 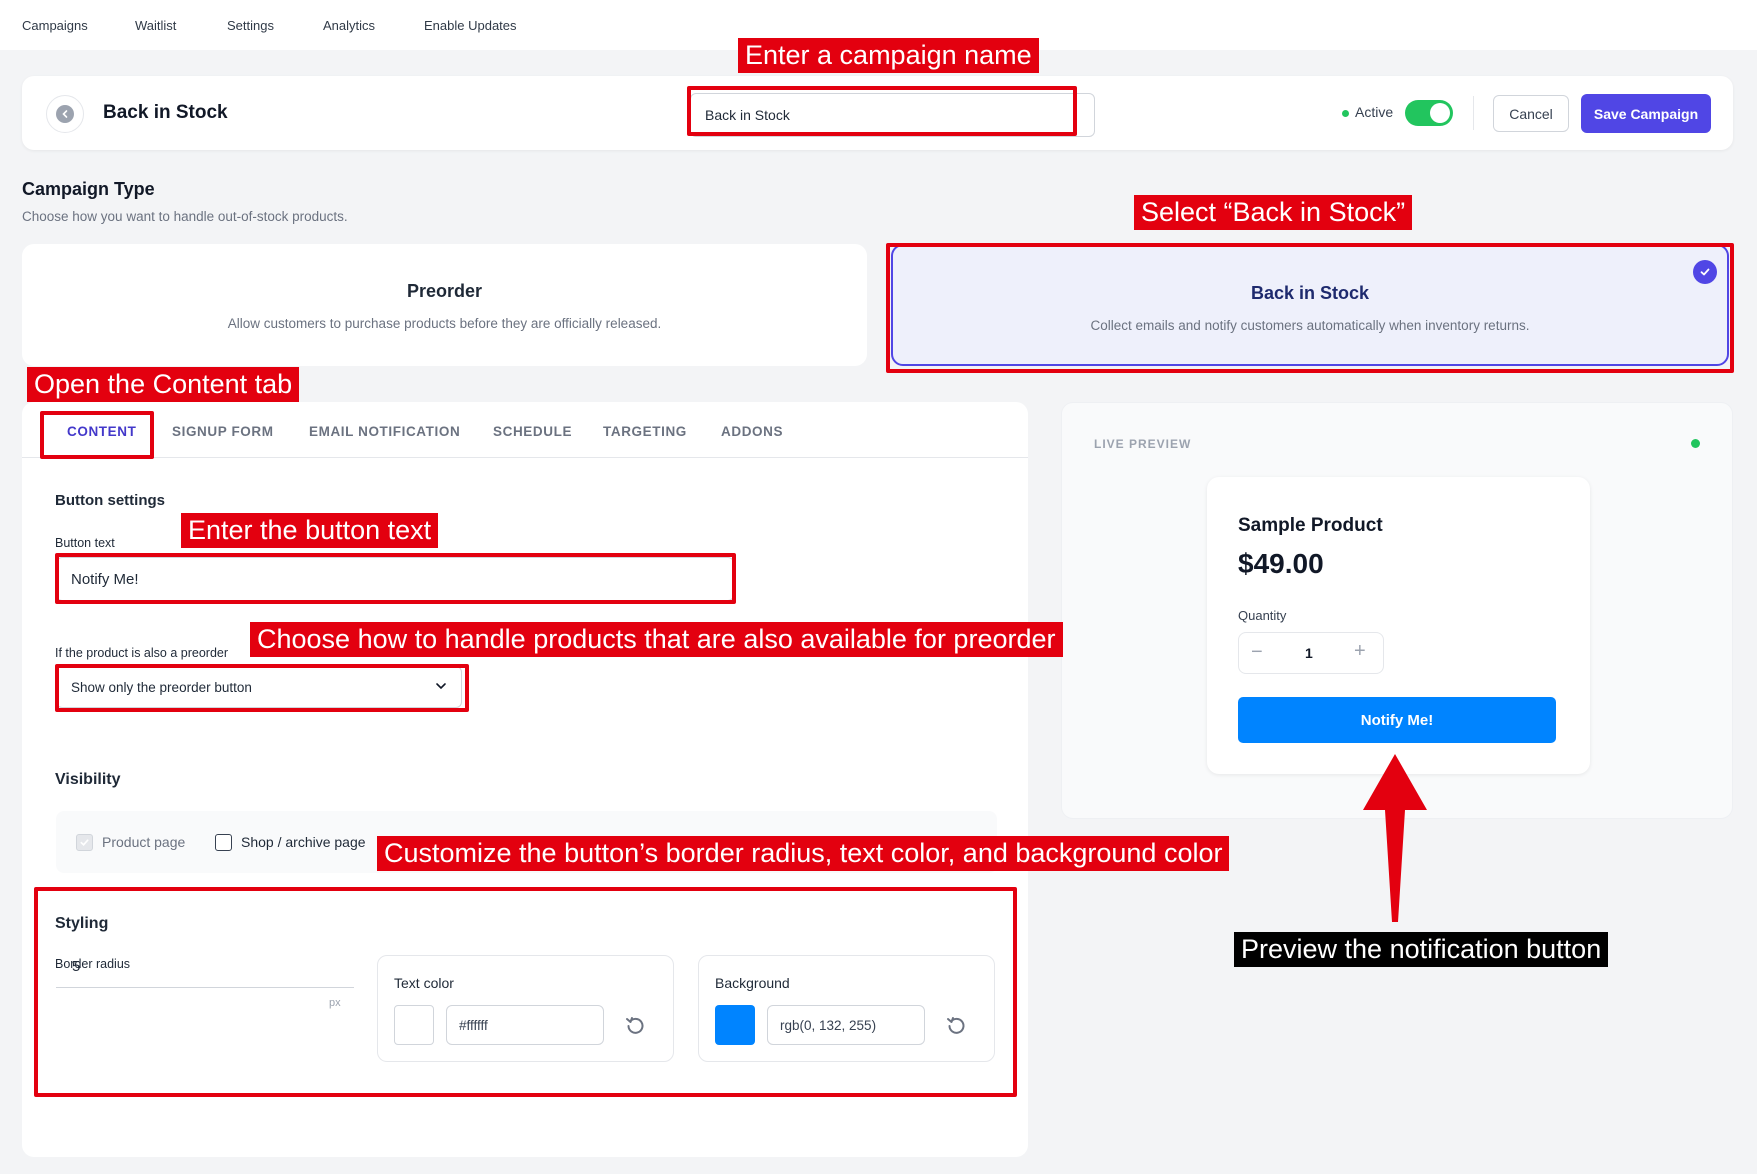 What do you see at coordinates (395, 578) in the screenshot?
I see `annotation-box-button-text` at bounding box center [395, 578].